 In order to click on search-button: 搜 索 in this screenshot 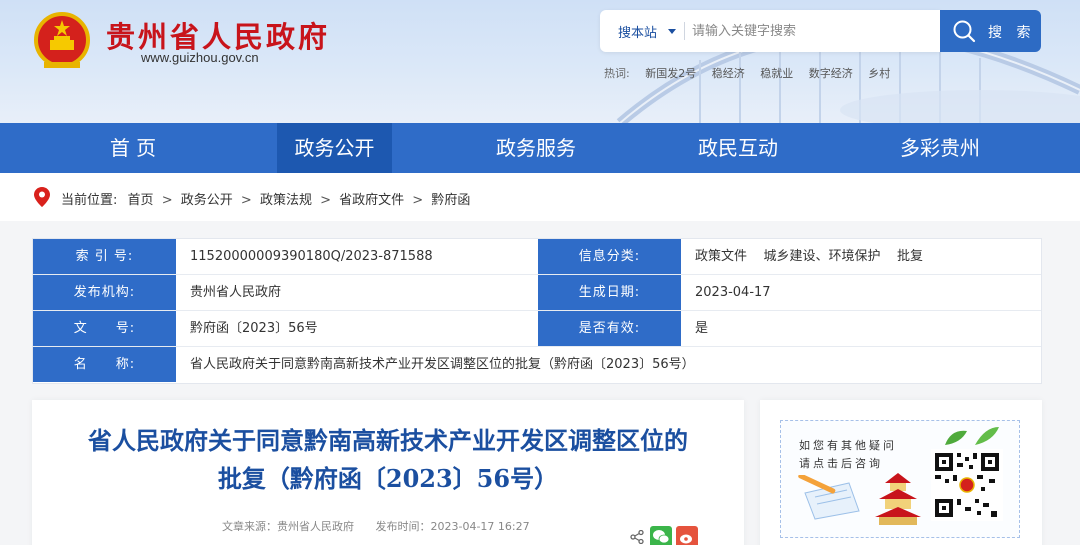, I will do `click(990, 31)`.